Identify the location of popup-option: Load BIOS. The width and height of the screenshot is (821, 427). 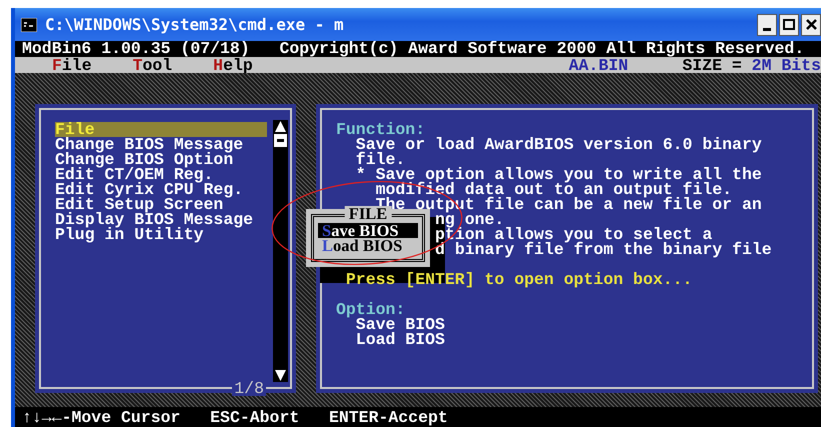
(368, 245).